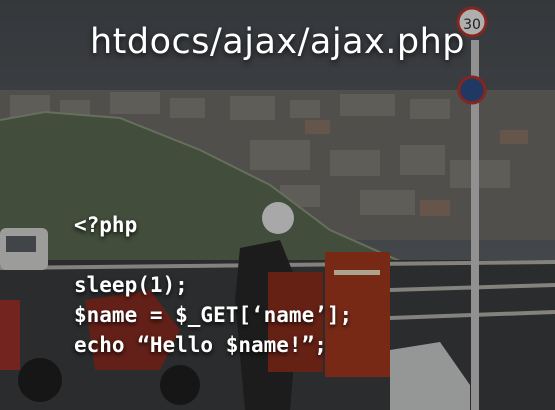 This screenshot has width=555, height=410. I want to click on code-line: echo “Hello $name!”;, so click(200, 345).